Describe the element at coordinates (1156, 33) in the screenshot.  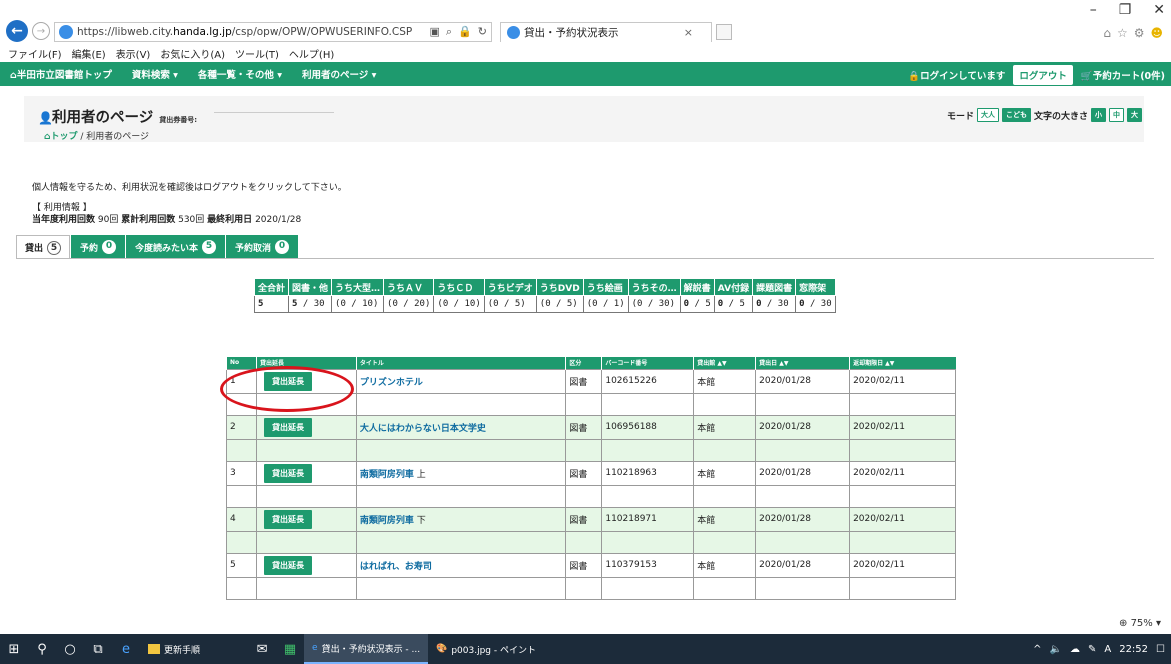
I see `feedback-smiley-icon: ☻` at that location.